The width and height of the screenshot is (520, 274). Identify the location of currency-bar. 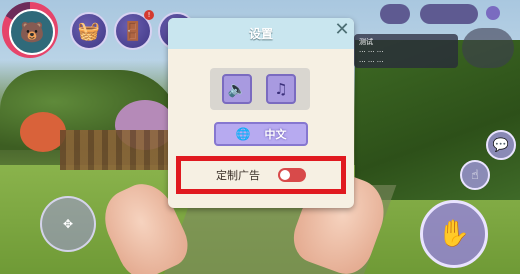
(449, 14).